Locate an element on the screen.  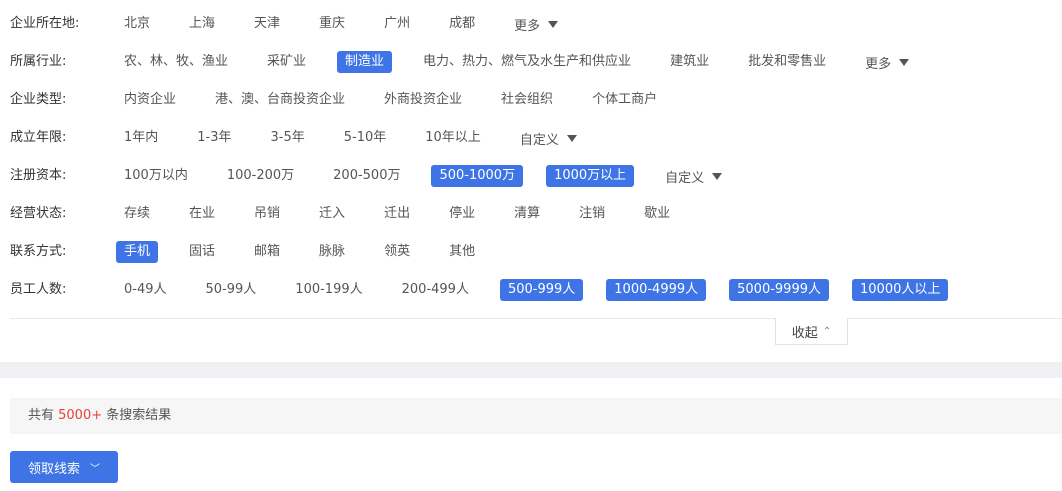
filter-option: 固话 is located at coordinates (202, 252).